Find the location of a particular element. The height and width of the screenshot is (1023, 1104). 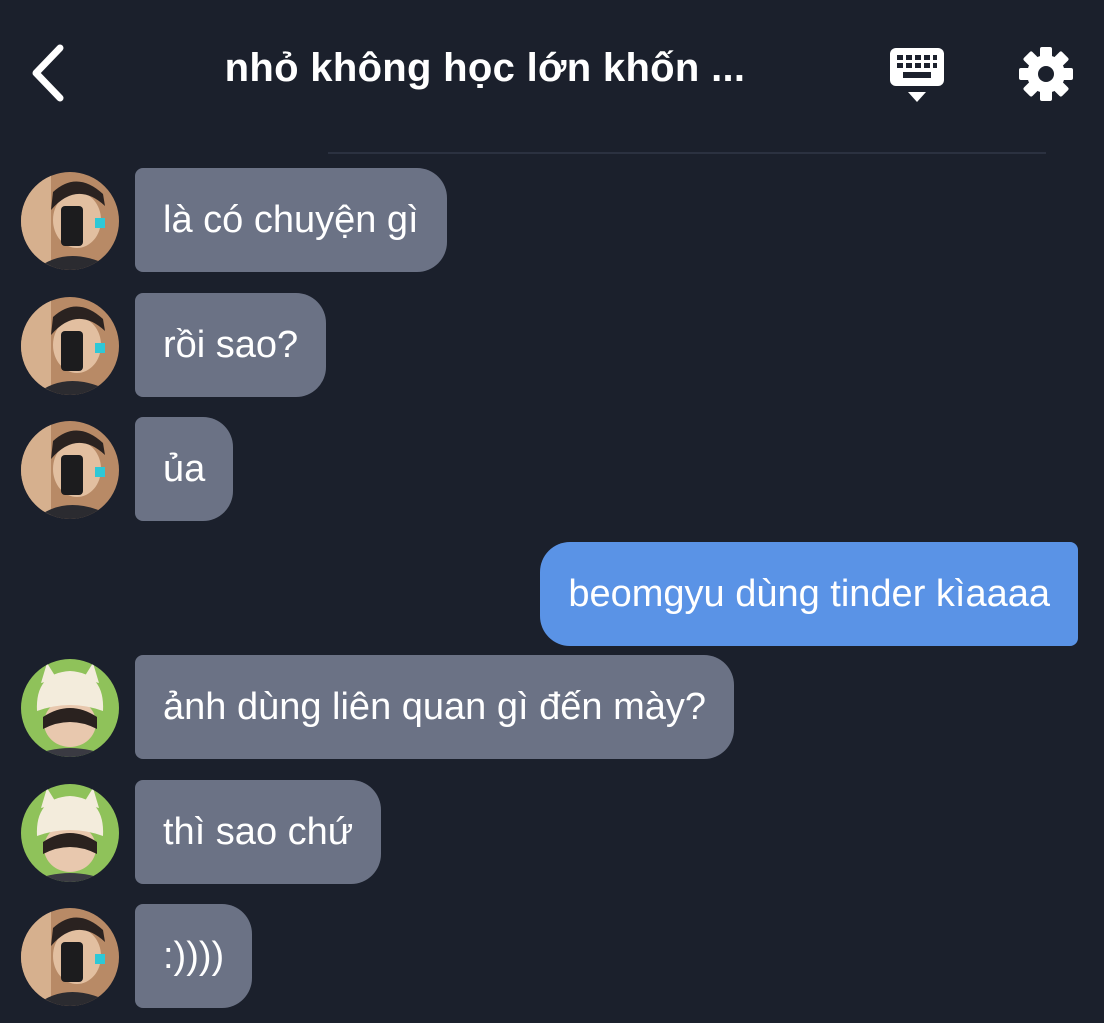

gear-icon is located at coordinates (1046, 74).